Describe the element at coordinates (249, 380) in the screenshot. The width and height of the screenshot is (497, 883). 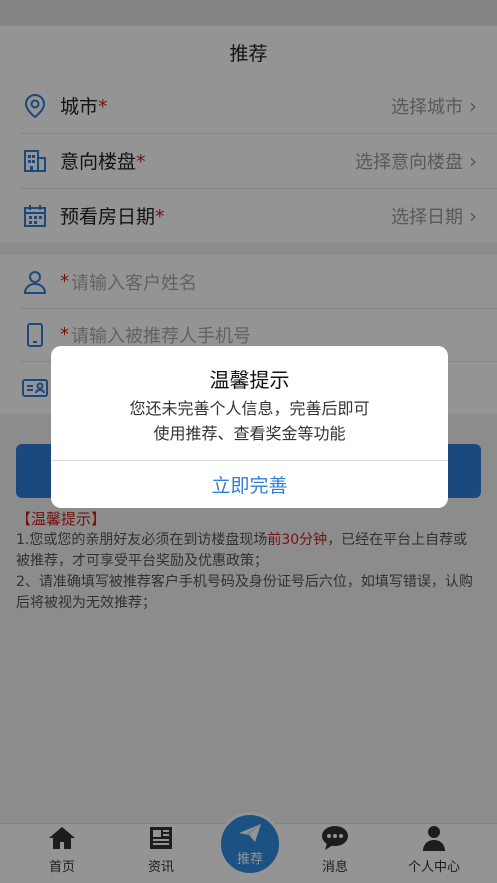
I see `dialog-title: 温馨提示` at that location.